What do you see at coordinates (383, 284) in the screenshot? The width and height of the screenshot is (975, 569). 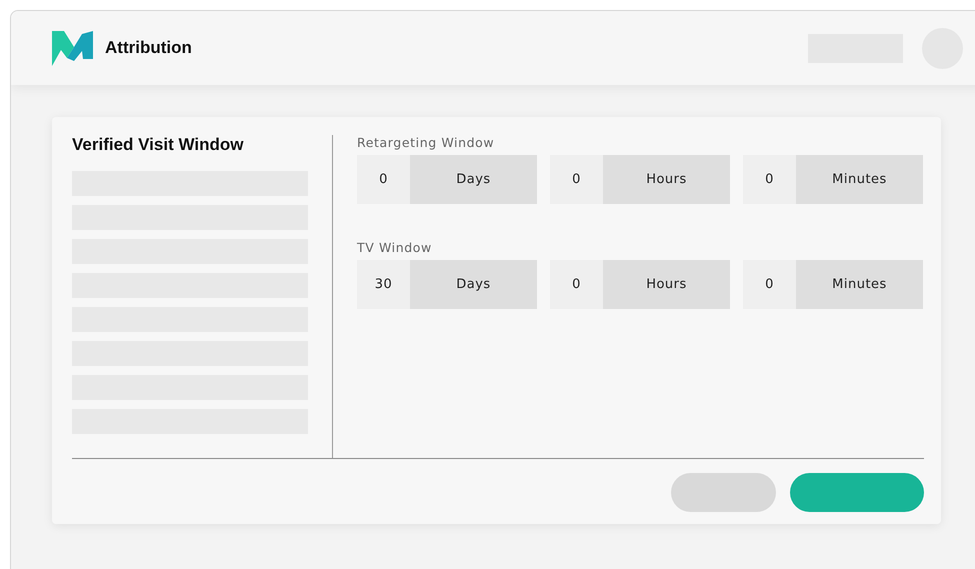 I see `number-field: 30` at bounding box center [383, 284].